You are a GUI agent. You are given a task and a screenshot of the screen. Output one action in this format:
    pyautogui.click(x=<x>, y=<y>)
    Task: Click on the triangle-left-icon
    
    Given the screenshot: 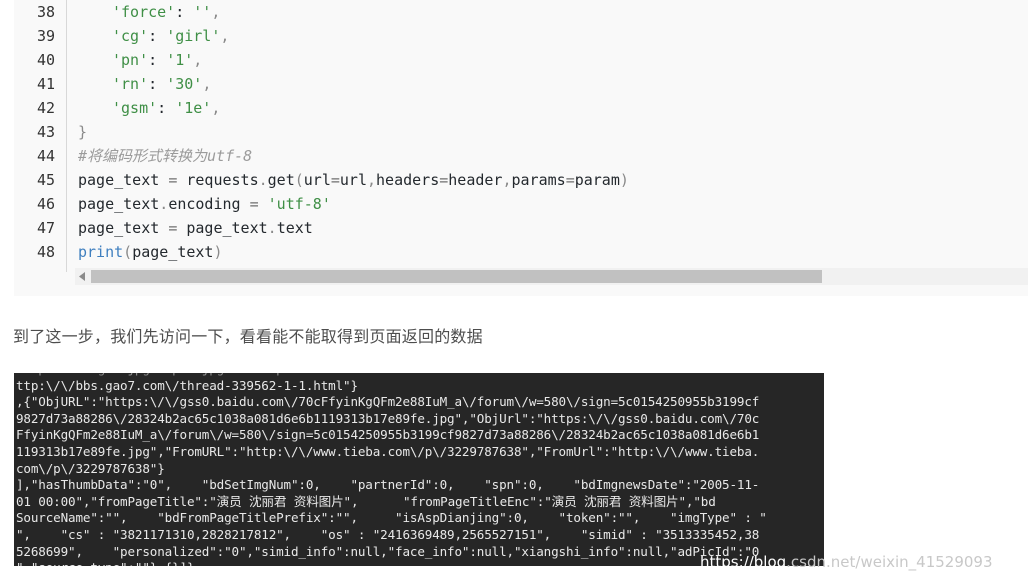 What is the action you would take?
    pyautogui.click(x=83, y=276)
    